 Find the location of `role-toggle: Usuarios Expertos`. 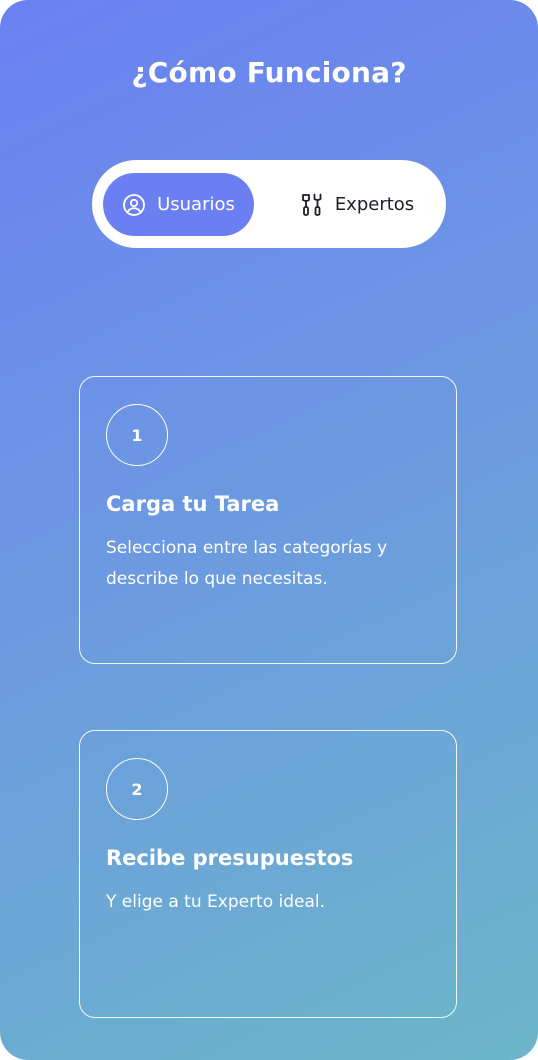

role-toggle: Usuarios Expertos is located at coordinates (269, 204).